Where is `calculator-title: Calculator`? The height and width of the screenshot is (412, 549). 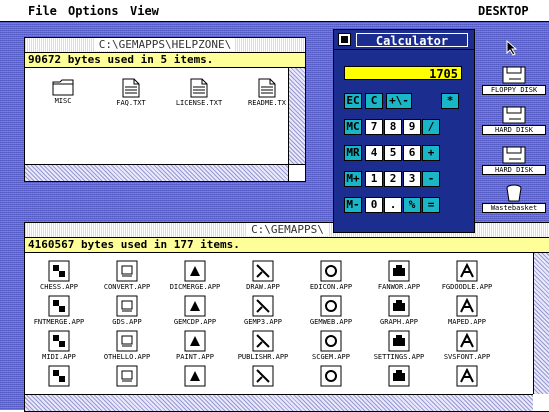 calculator-title: Calculator is located at coordinates (412, 40).